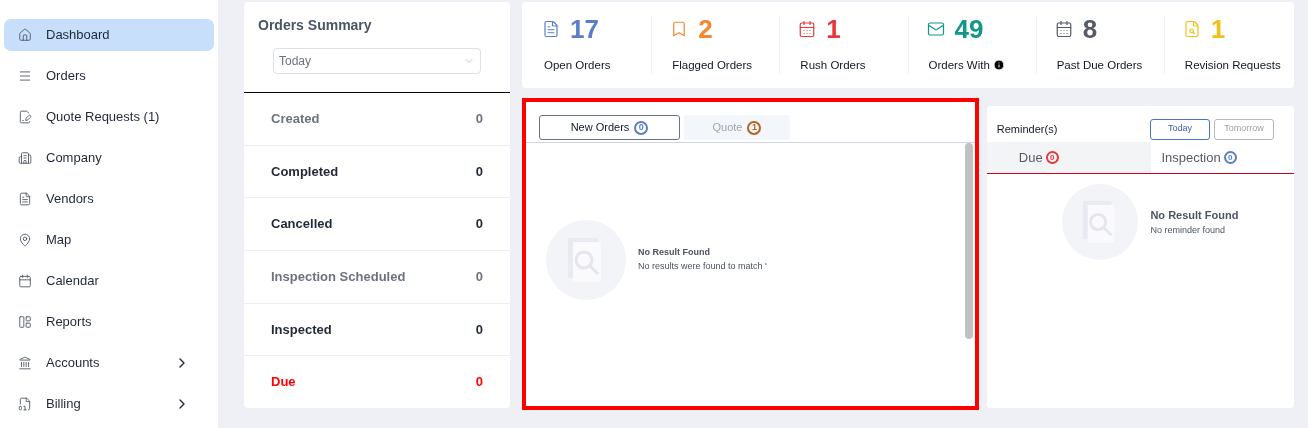 Image resolution: width=1308 pixels, height=428 pixels. Describe the element at coordinates (833, 65) in the screenshot. I see `stat-label: Rush Orders` at that location.